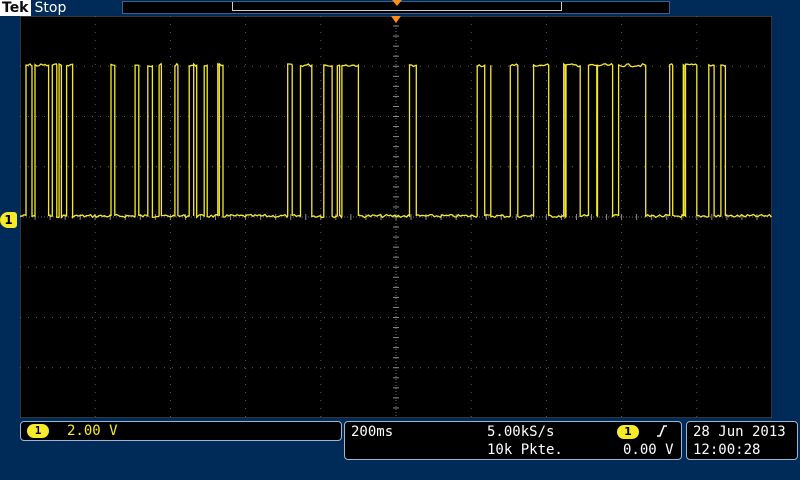 The width and height of the screenshot is (800, 480). What do you see at coordinates (662, 433) in the screenshot?
I see `rising-edge-icon` at bounding box center [662, 433].